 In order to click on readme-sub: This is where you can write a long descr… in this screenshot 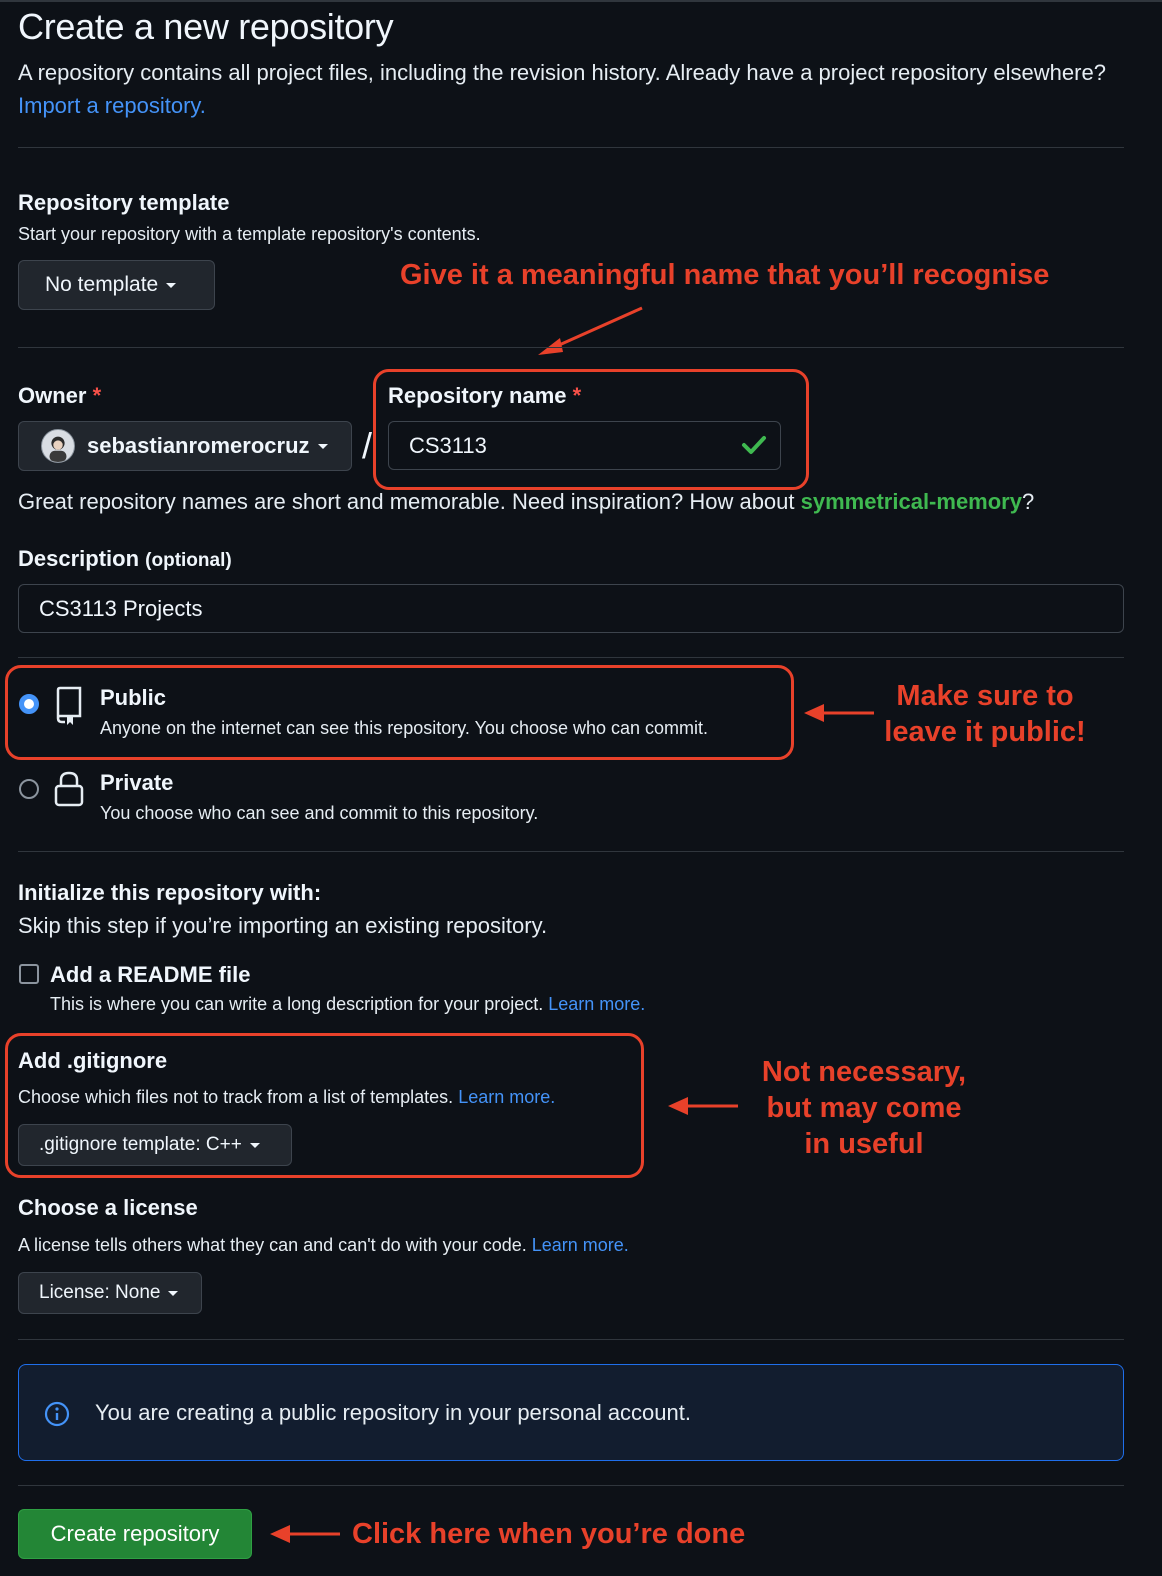, I will do `click(348, 1004)`.